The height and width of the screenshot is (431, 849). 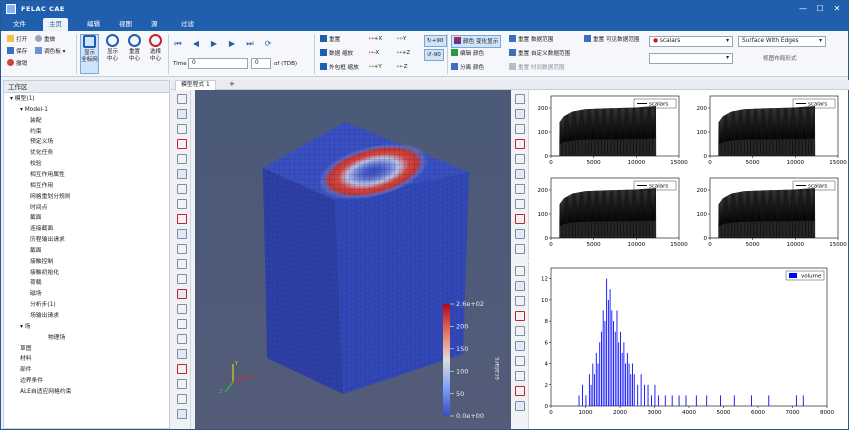 I want to click on zoom-bbox-button: 外包框 缩放, so click(x=339, y=67).